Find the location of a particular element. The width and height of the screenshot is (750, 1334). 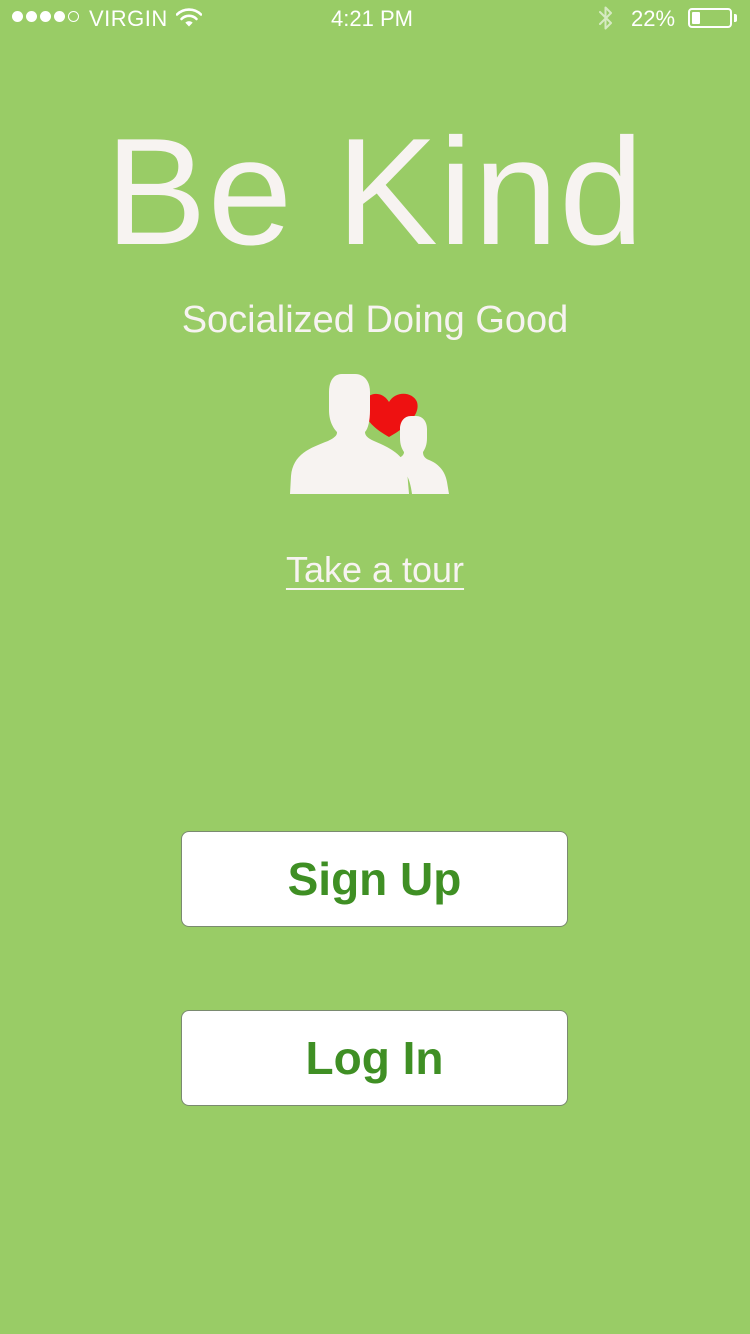

people-heart-icon is located at coordinates (369, 434).